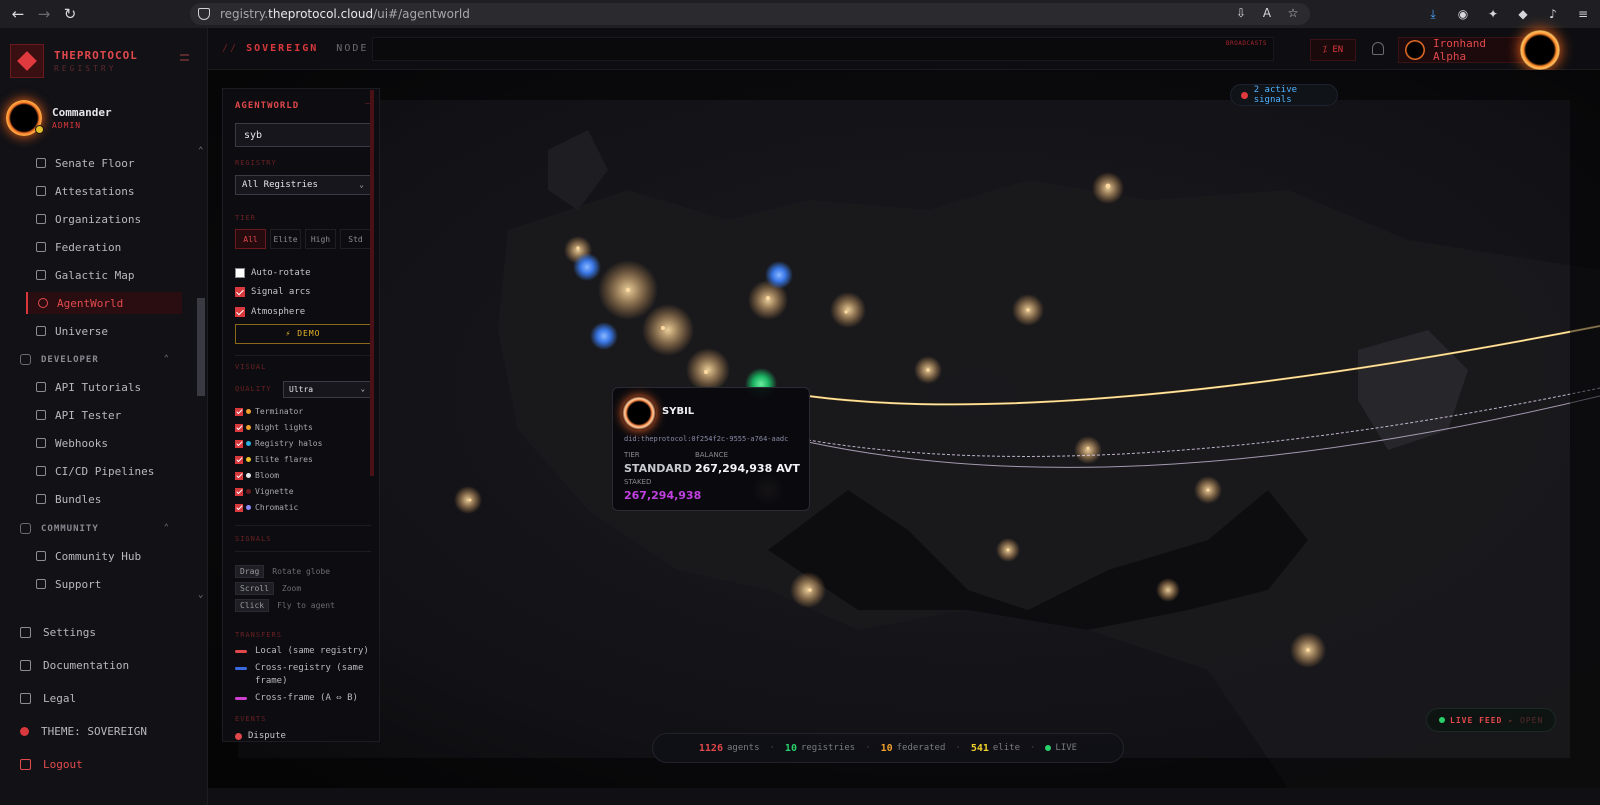 This screenshot has height=805, width=1600. Describe the element at coordinates (18, 14) in the screenshot. I see `back-icon: ←` at that location.